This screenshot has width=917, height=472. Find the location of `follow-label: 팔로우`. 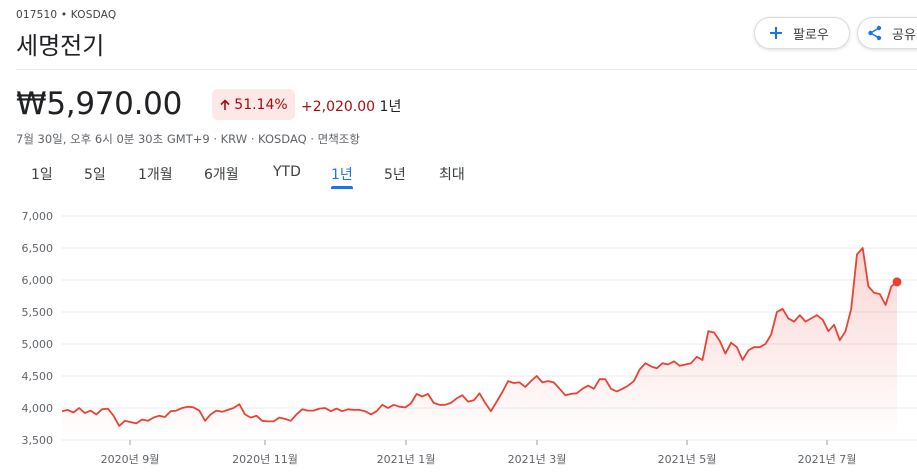

follow-label: 팔로우 is located at coordinates (811, 35).